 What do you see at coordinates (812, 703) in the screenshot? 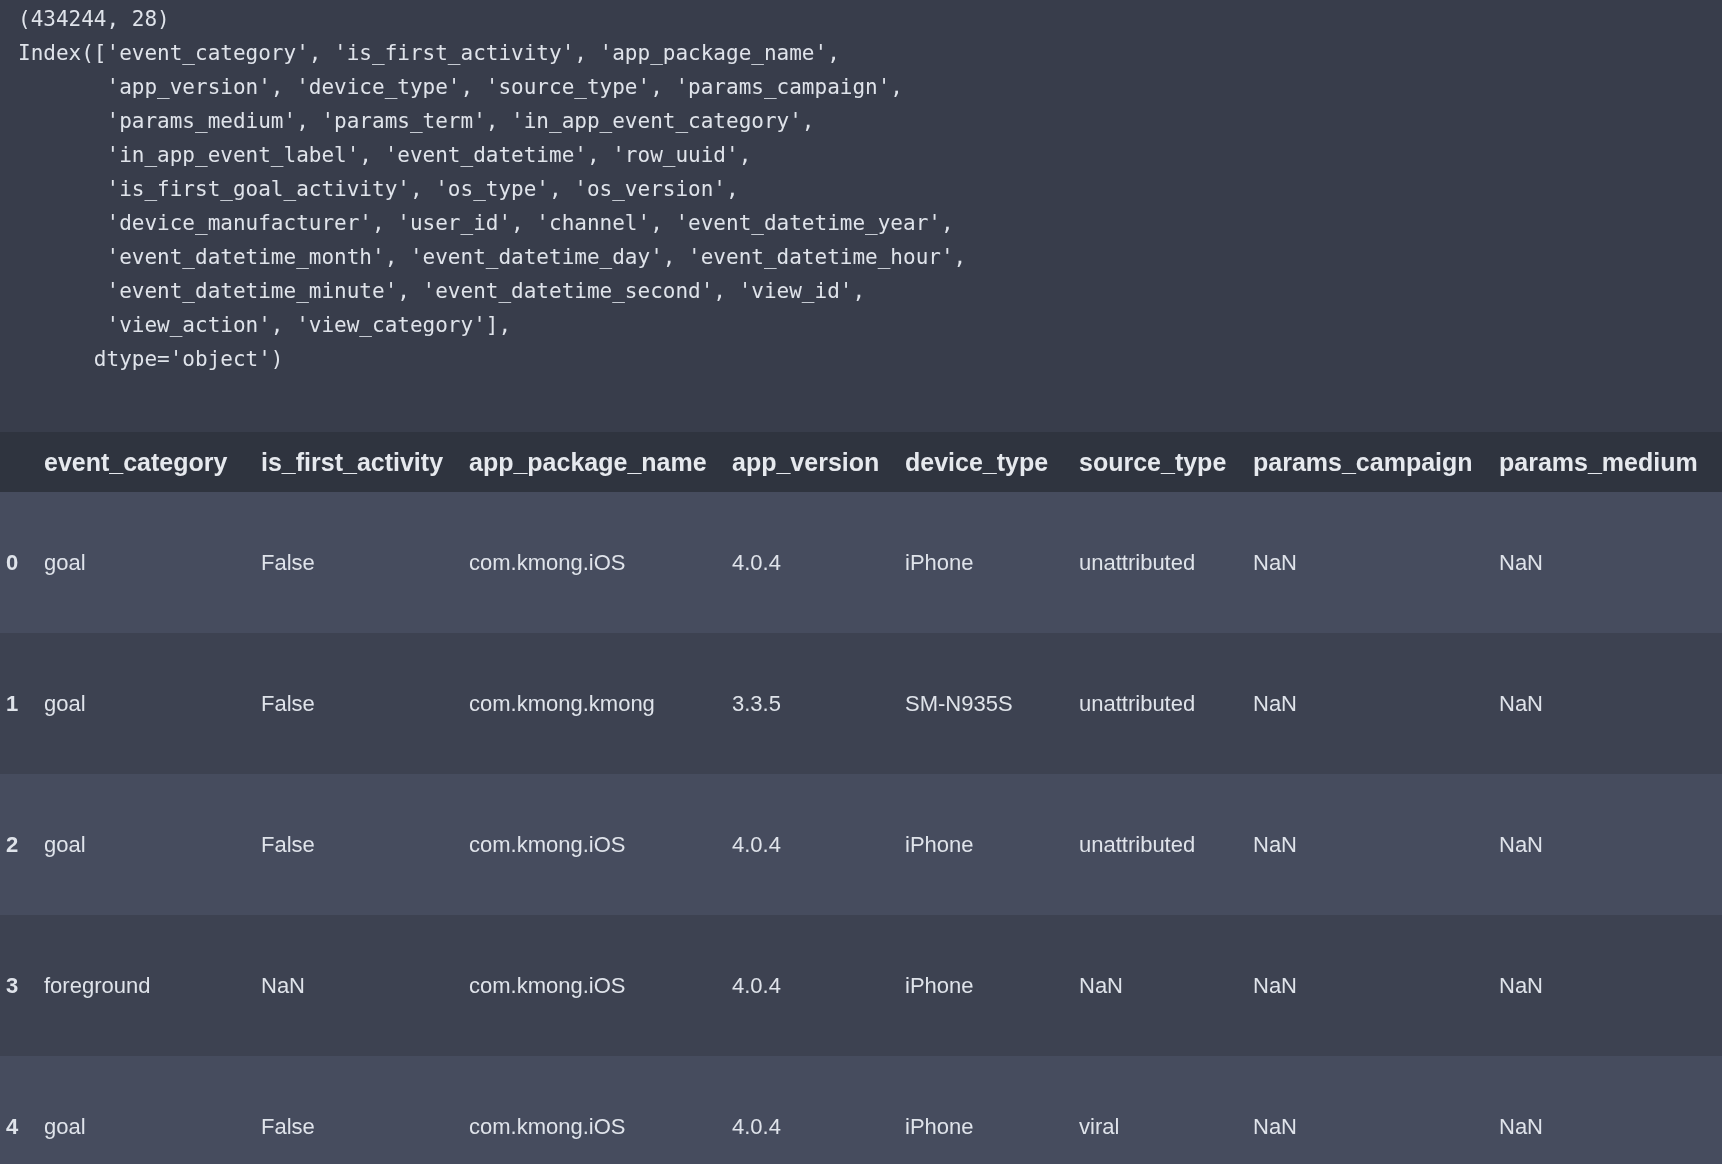
I see `table-cell: 3.3.5` at bounding box center [812, 703].